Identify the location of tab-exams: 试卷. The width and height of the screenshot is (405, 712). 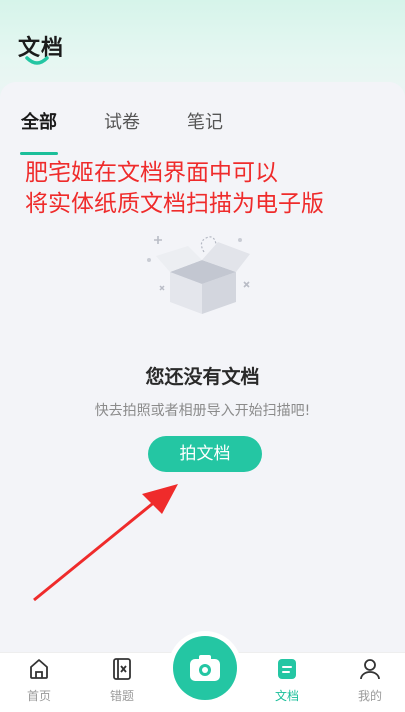
(122, 121).